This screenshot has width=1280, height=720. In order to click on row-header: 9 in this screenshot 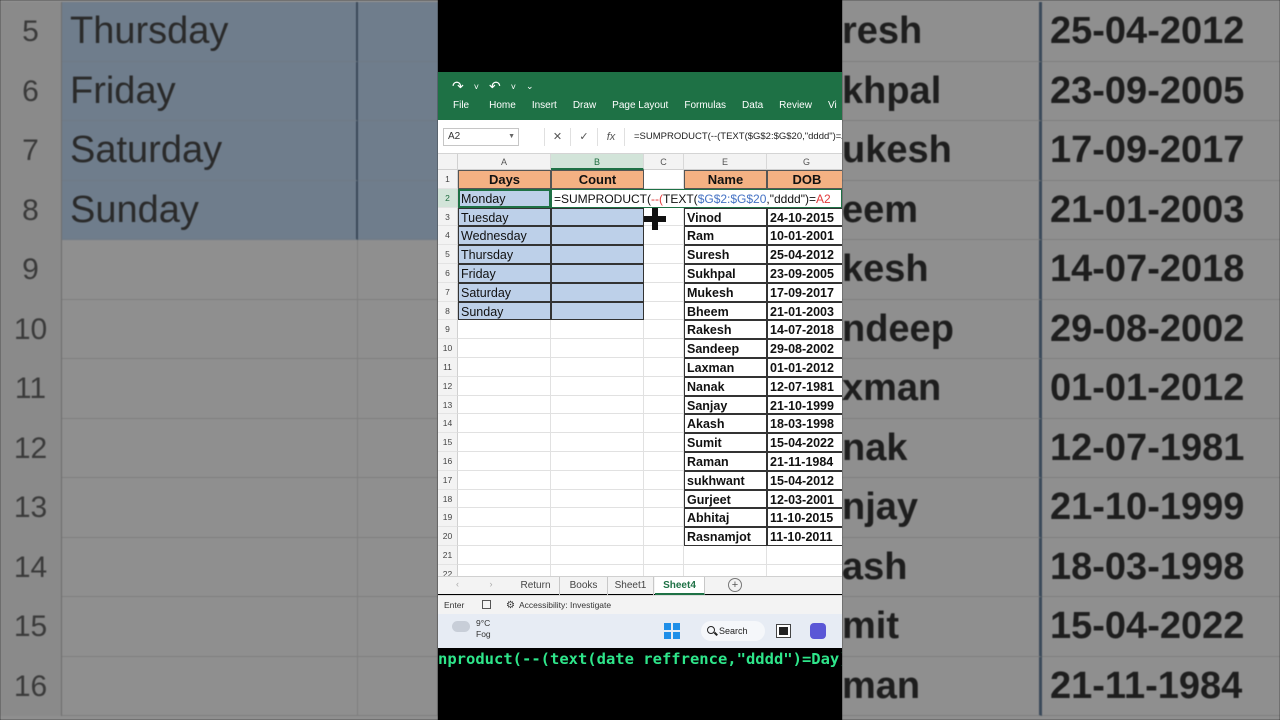, I will do `click(448, 330)`.